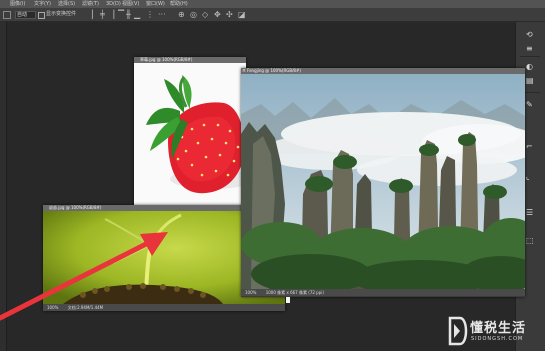 The width and height of the screenshot is (545, 351). I want to click on watermark-logo-icon, so click(458, 331).